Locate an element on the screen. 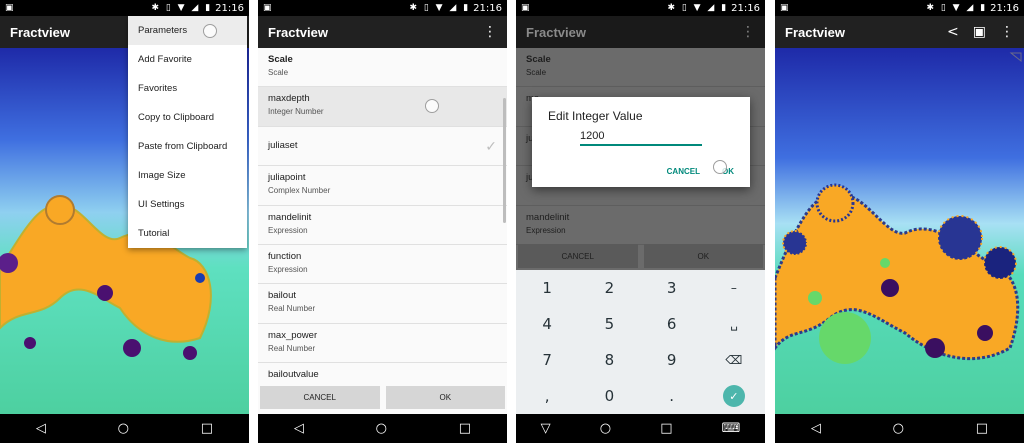 This screenshot has width=1024, height=443. menu-item-paste-from-clipboard: Paste from Clipboard is located at coordinates (187, 146).